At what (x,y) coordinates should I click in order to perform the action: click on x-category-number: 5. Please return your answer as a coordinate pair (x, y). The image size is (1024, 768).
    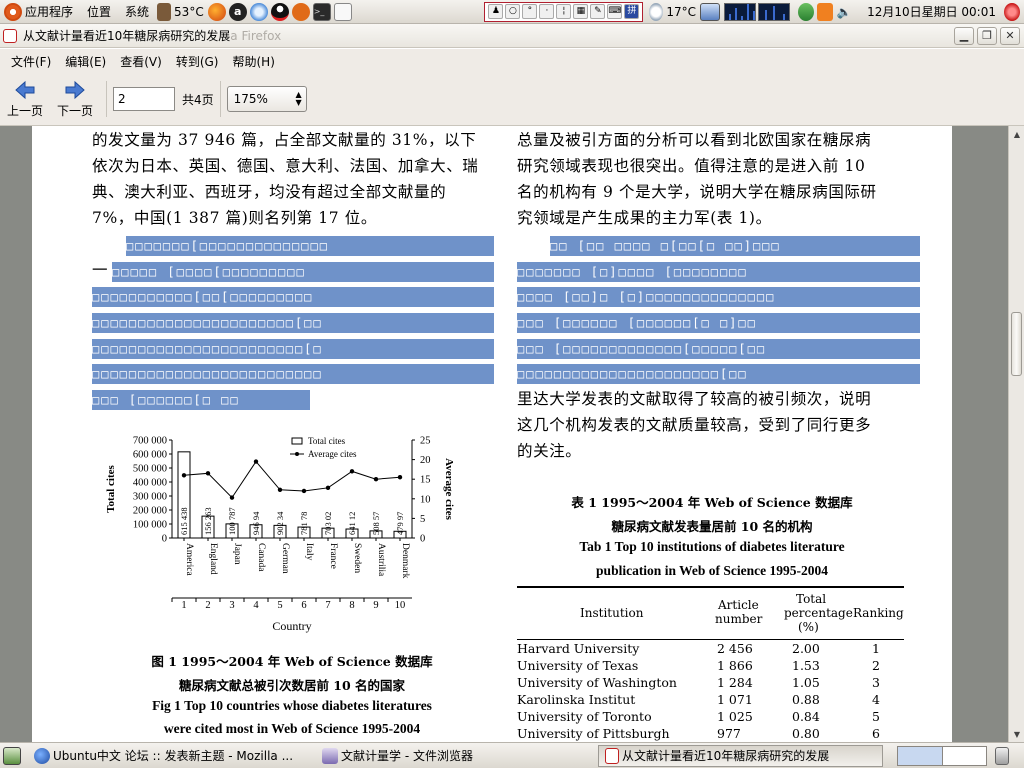
    Looking at the image, I should click on (279, 605).